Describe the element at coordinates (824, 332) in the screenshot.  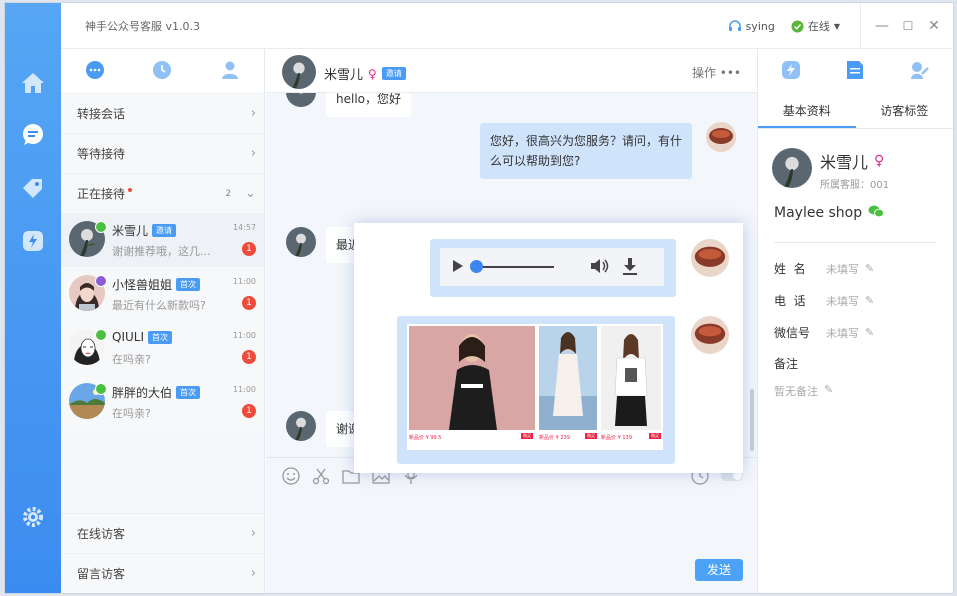
I see `field-wechat: 微信号 未填写 ✎` at that location.